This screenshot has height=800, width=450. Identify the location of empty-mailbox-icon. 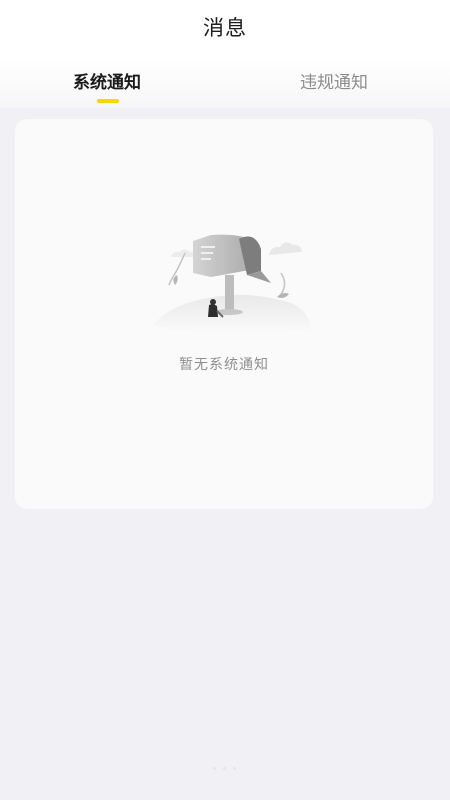
(232, 284).